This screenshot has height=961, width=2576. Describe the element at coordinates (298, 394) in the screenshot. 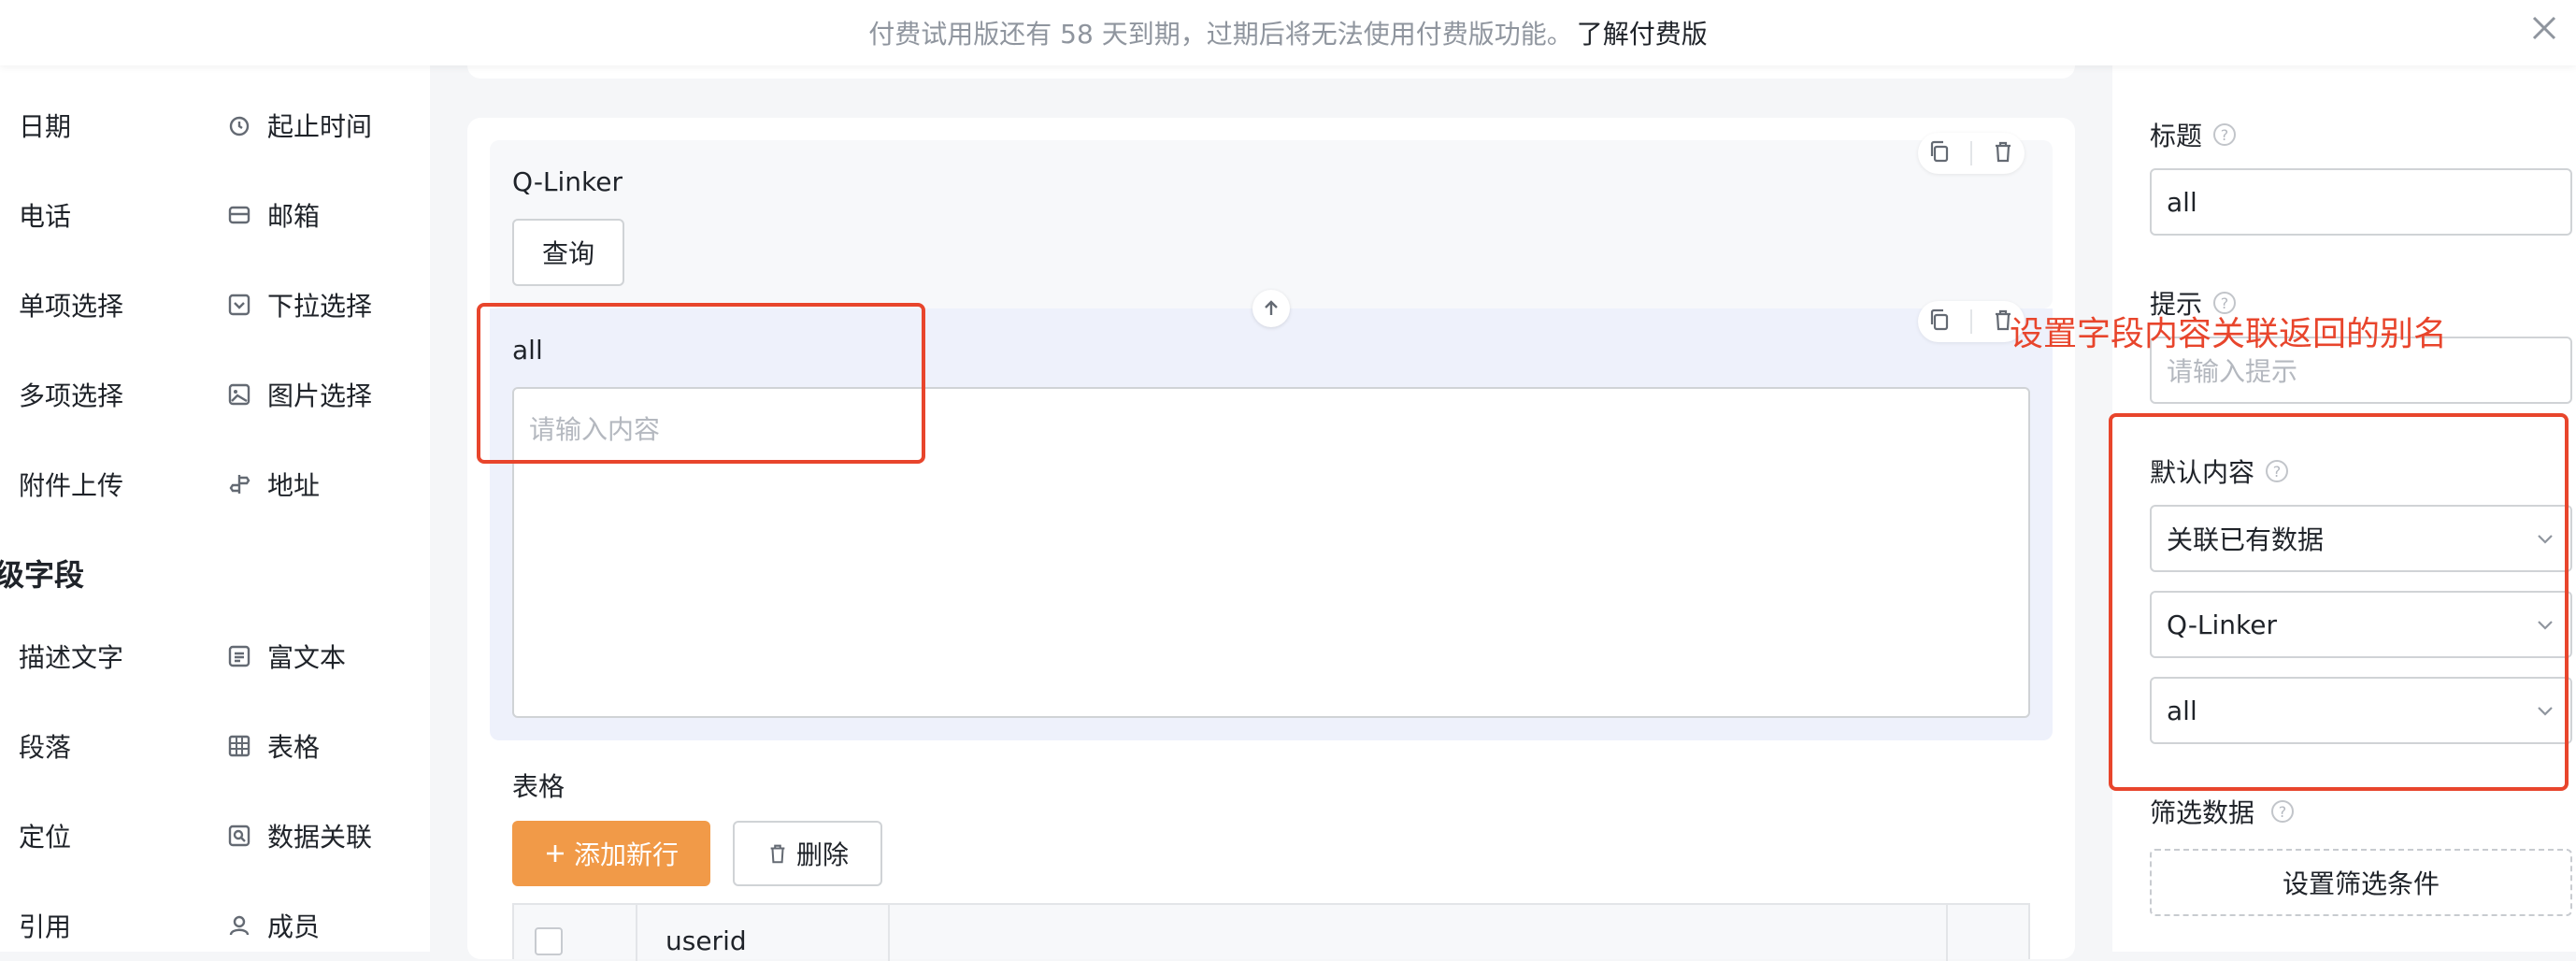

I see `palette-item-image: 图片选择` at that location.